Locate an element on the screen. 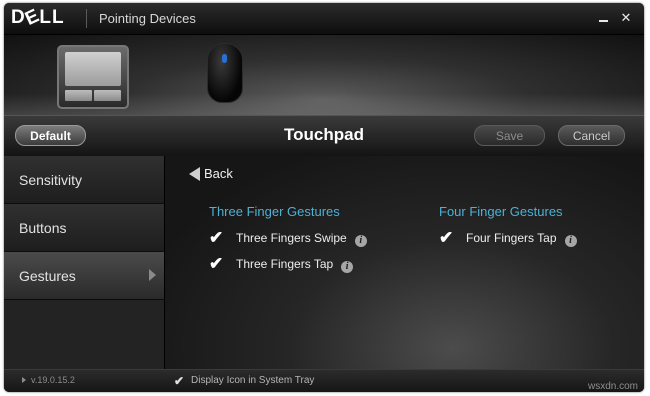 The image size is (650, 396). sidebar: Sensitivity Buttons Gestures is located at coordinates (84, 262).